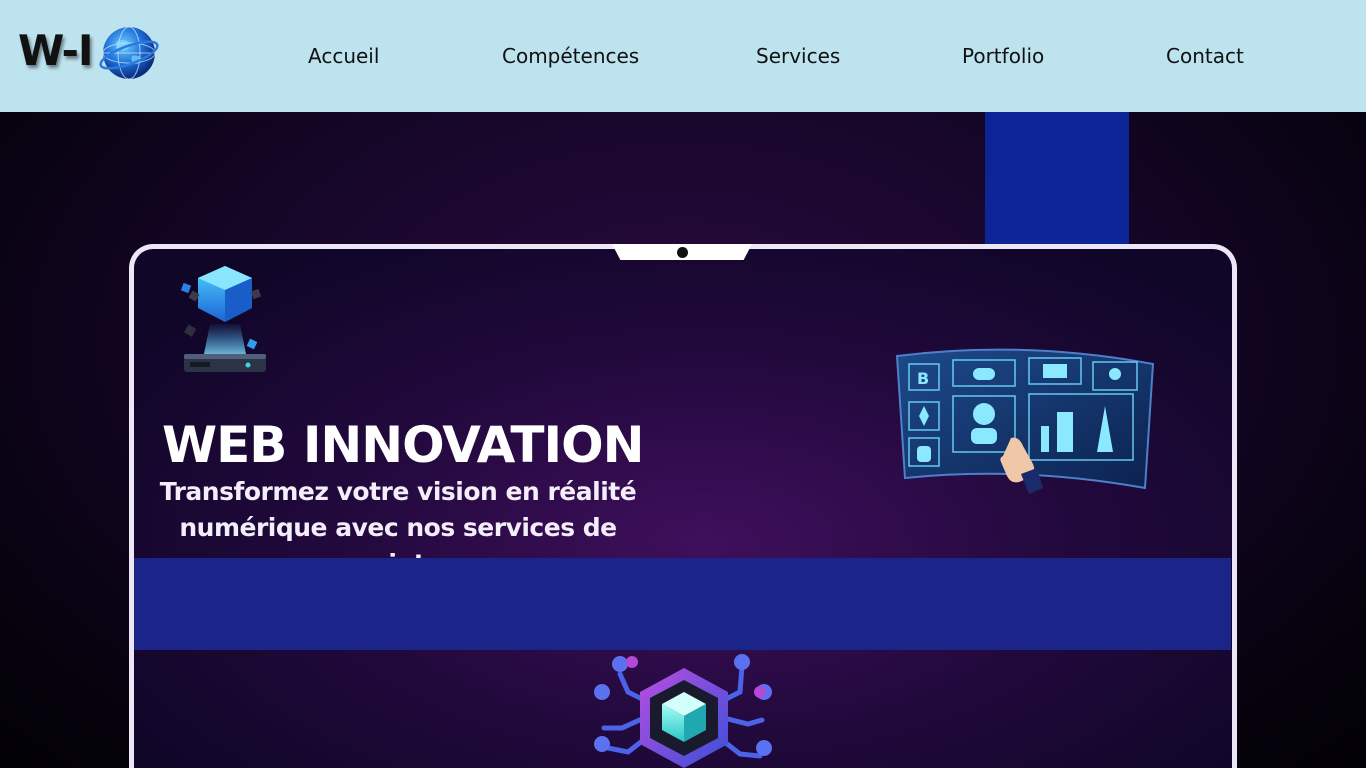 This screenshot has height=768, width=1366. What do you see at coordinates (55, 50) in the screenshot?
I see `logo-text: W-I` at bounding box center [55, 50].